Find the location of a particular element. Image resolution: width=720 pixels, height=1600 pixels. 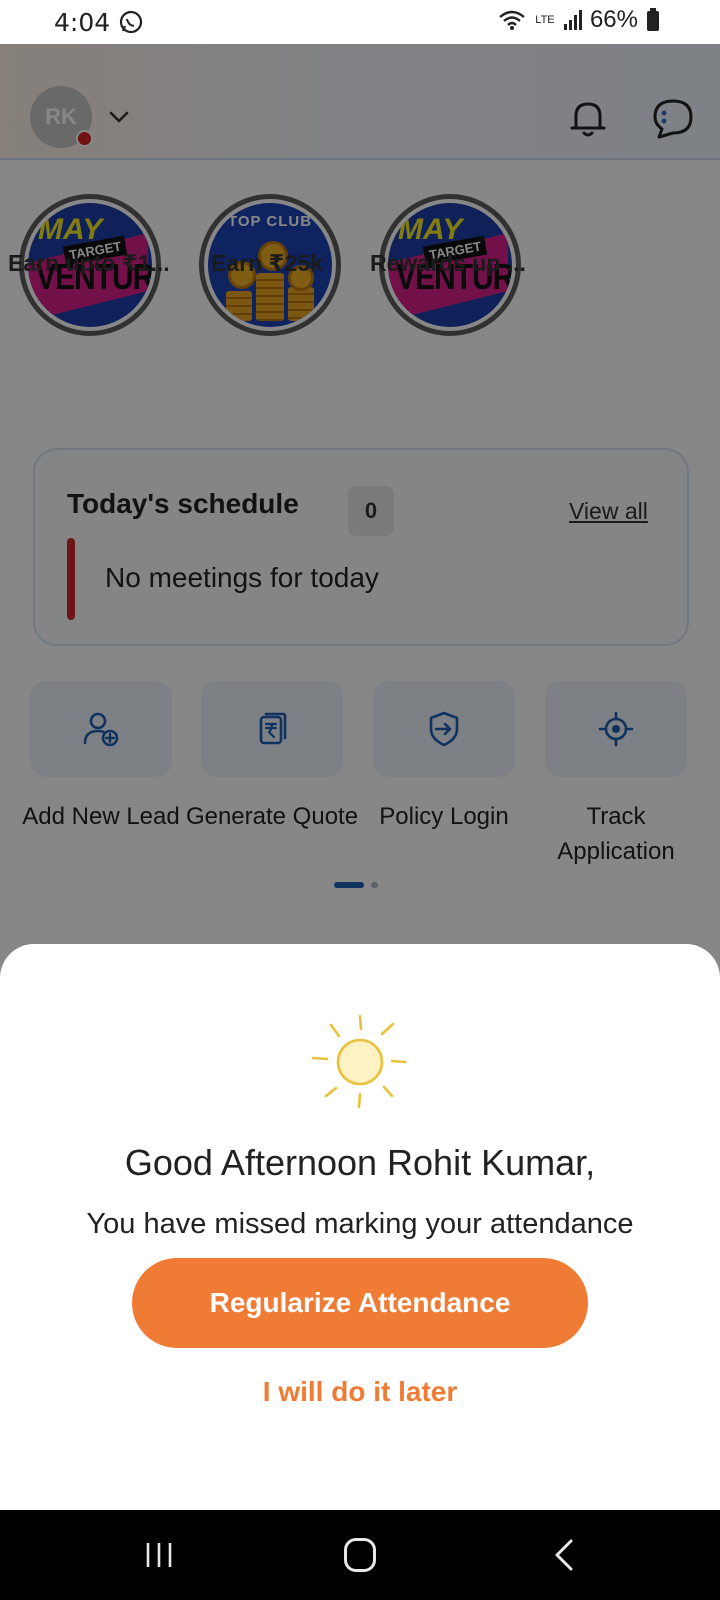

back-icon is located at coordinates (564, 1555).